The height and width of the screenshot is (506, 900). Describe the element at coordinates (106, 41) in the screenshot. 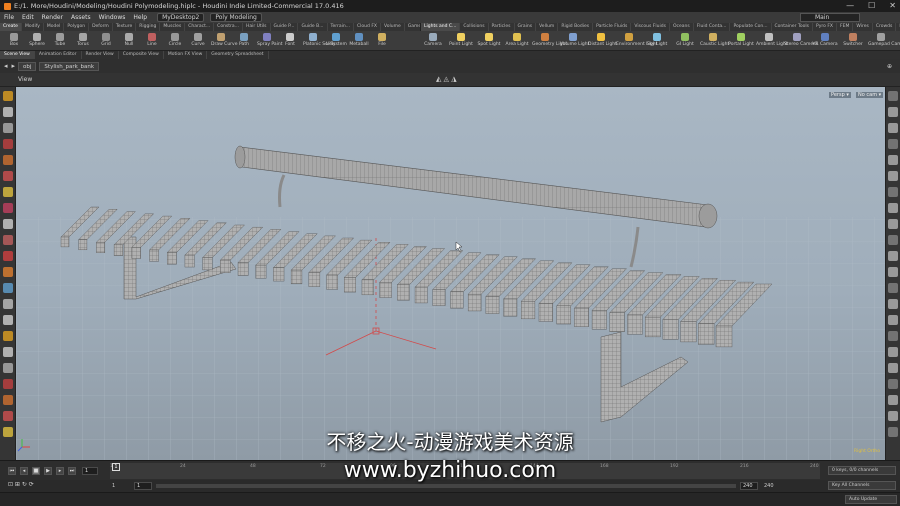

I see `tool-grid: Grid` at that location.